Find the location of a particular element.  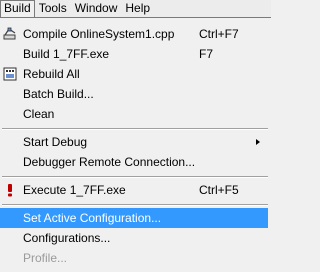

menu-item-label: Rebuild All is located at coordinates (51, 74).